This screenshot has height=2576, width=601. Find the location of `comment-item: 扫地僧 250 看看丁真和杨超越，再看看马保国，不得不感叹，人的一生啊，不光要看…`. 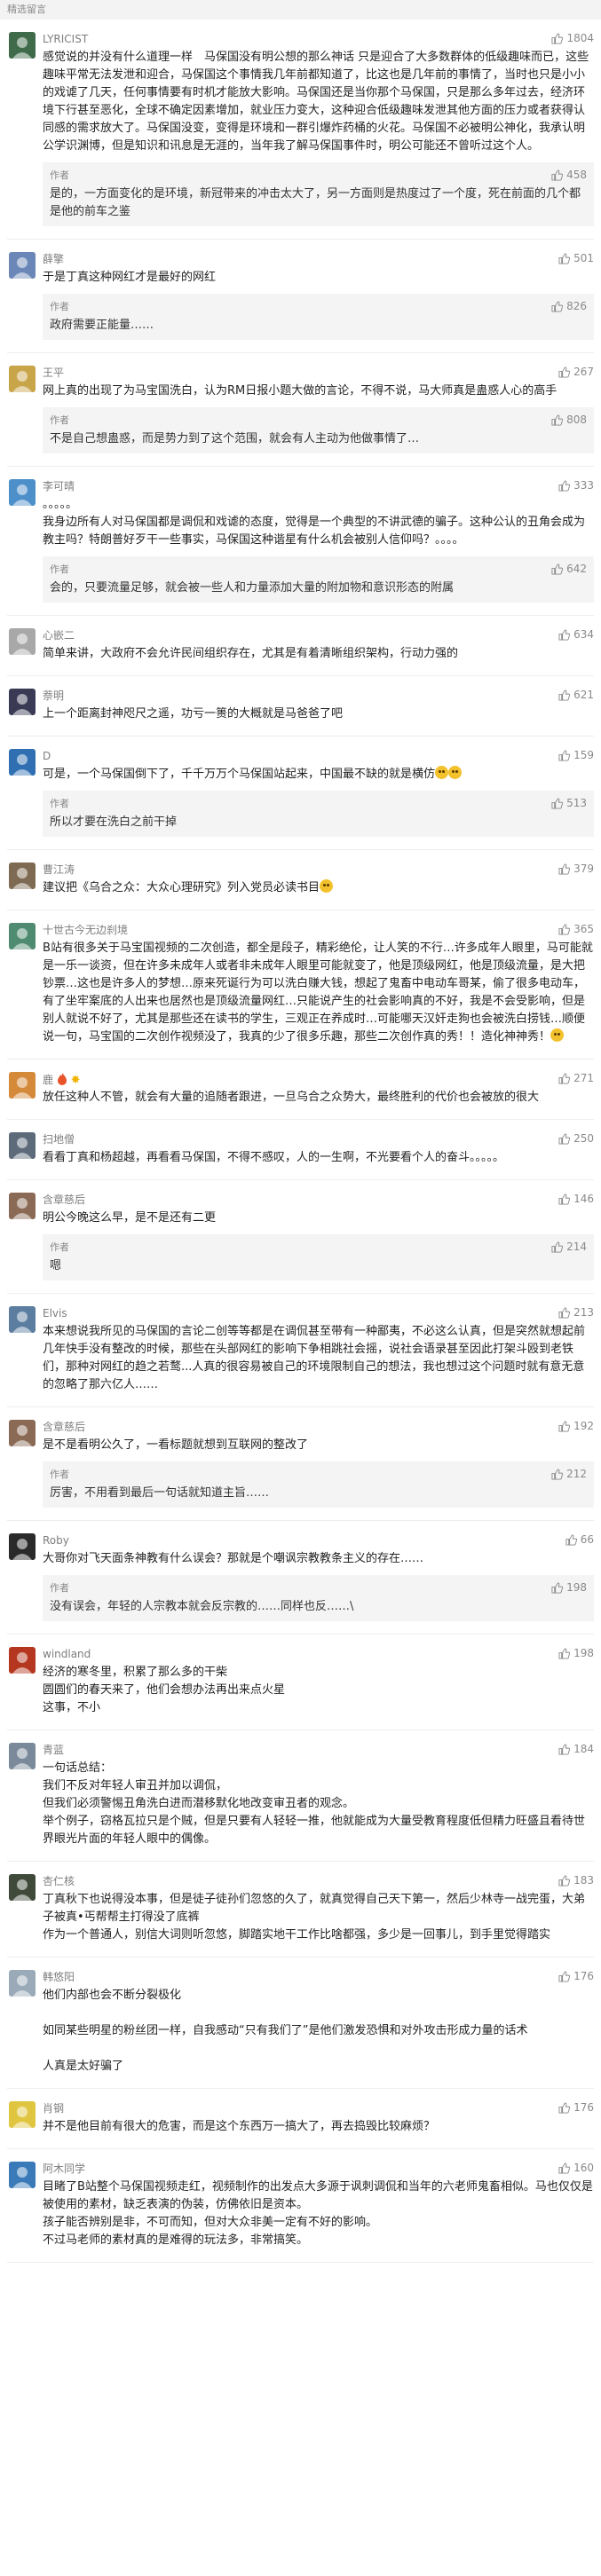

comment-item: 扫地僧 250 看看丁真和杨超越，再看看马保国，不得不感叹，人的一生啊，不光要看… is located at coordinates (301, 1150).